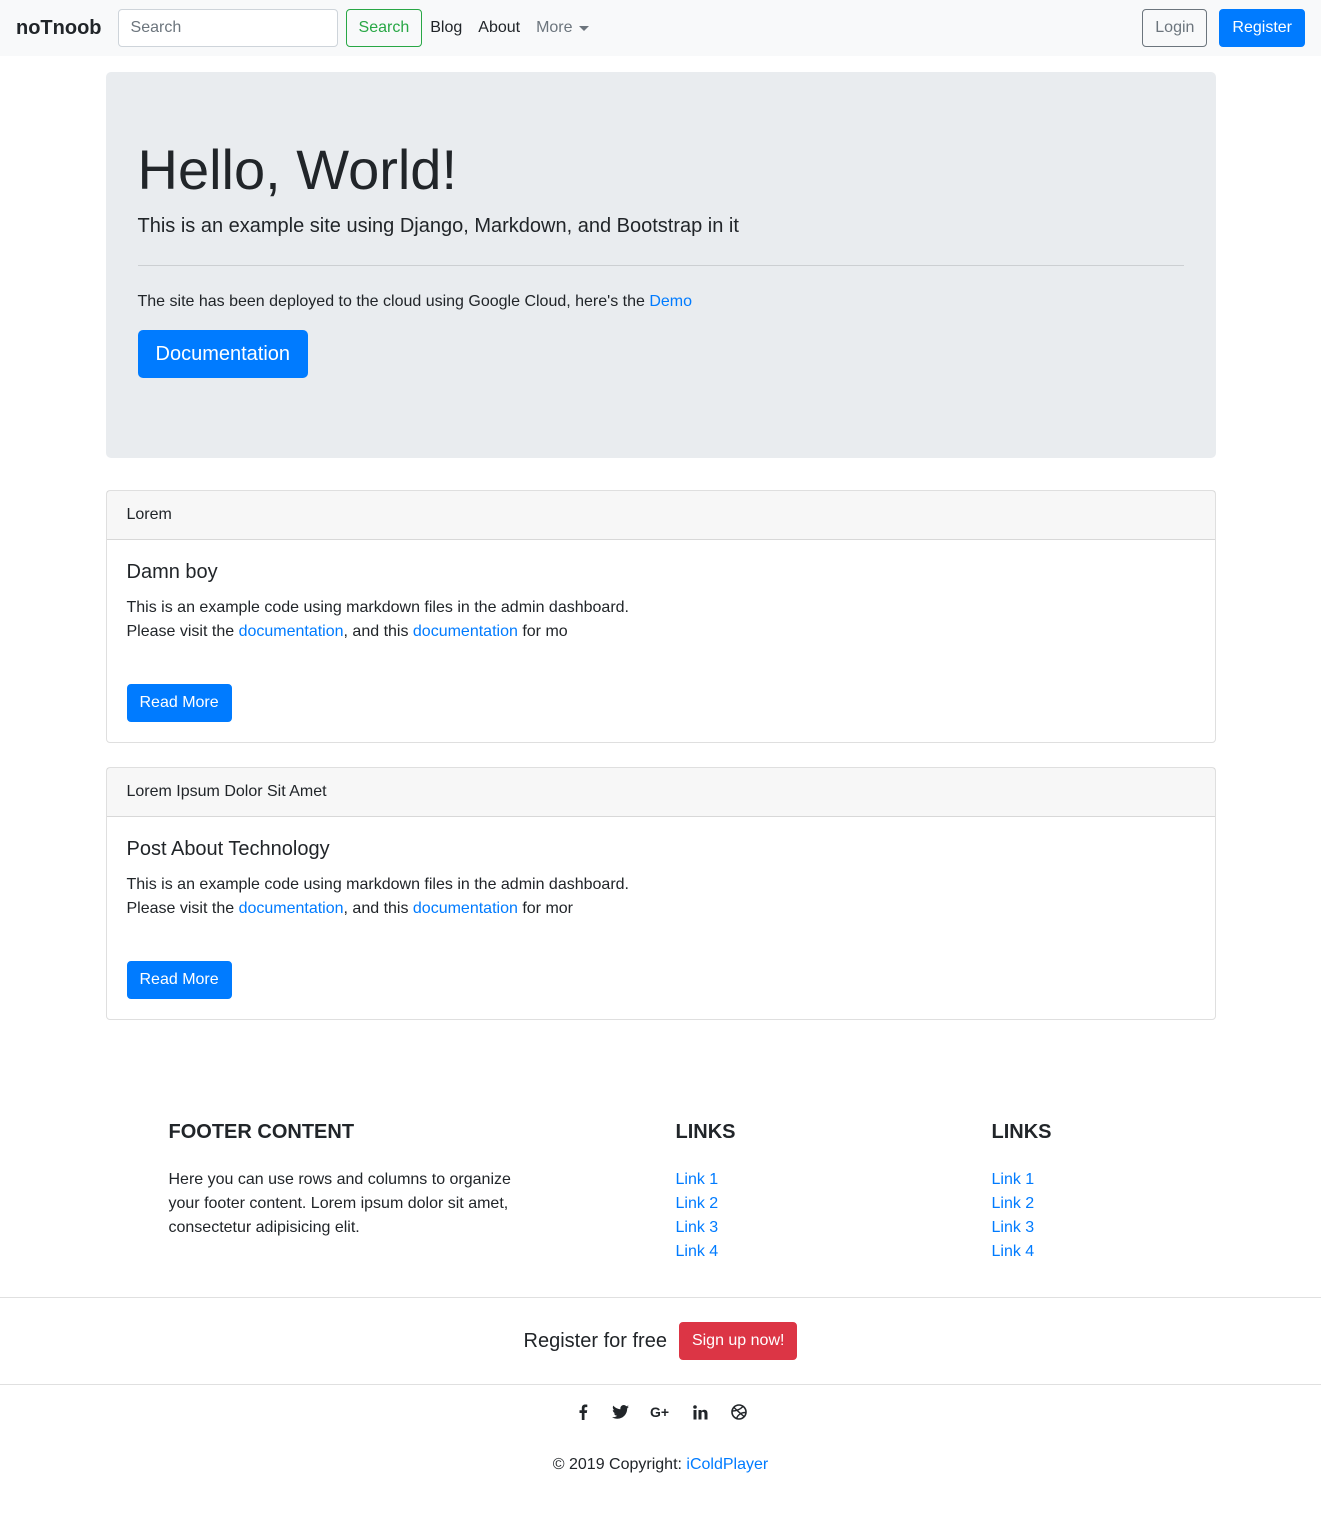  What do you see at coordinates (1262, 28) in the screenshot?
I see `register-button: Register` at bounding box center [1262, 28].